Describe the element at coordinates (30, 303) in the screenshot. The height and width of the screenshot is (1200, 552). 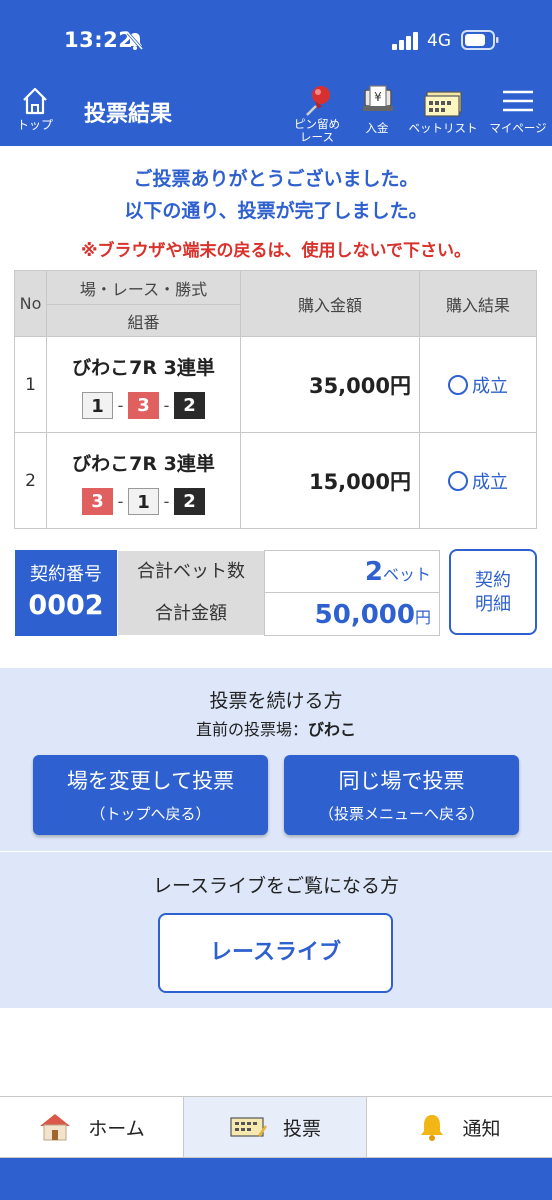
I see `header-no: No` at that location.